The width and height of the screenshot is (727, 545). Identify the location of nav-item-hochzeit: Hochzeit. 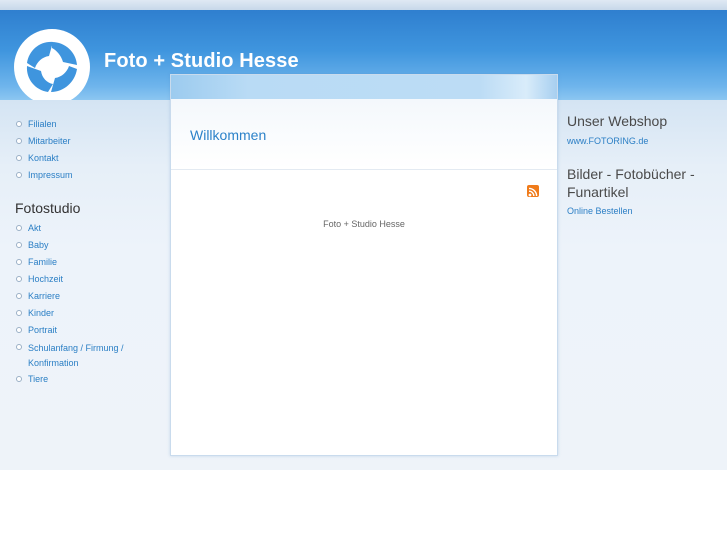
(81, 281).